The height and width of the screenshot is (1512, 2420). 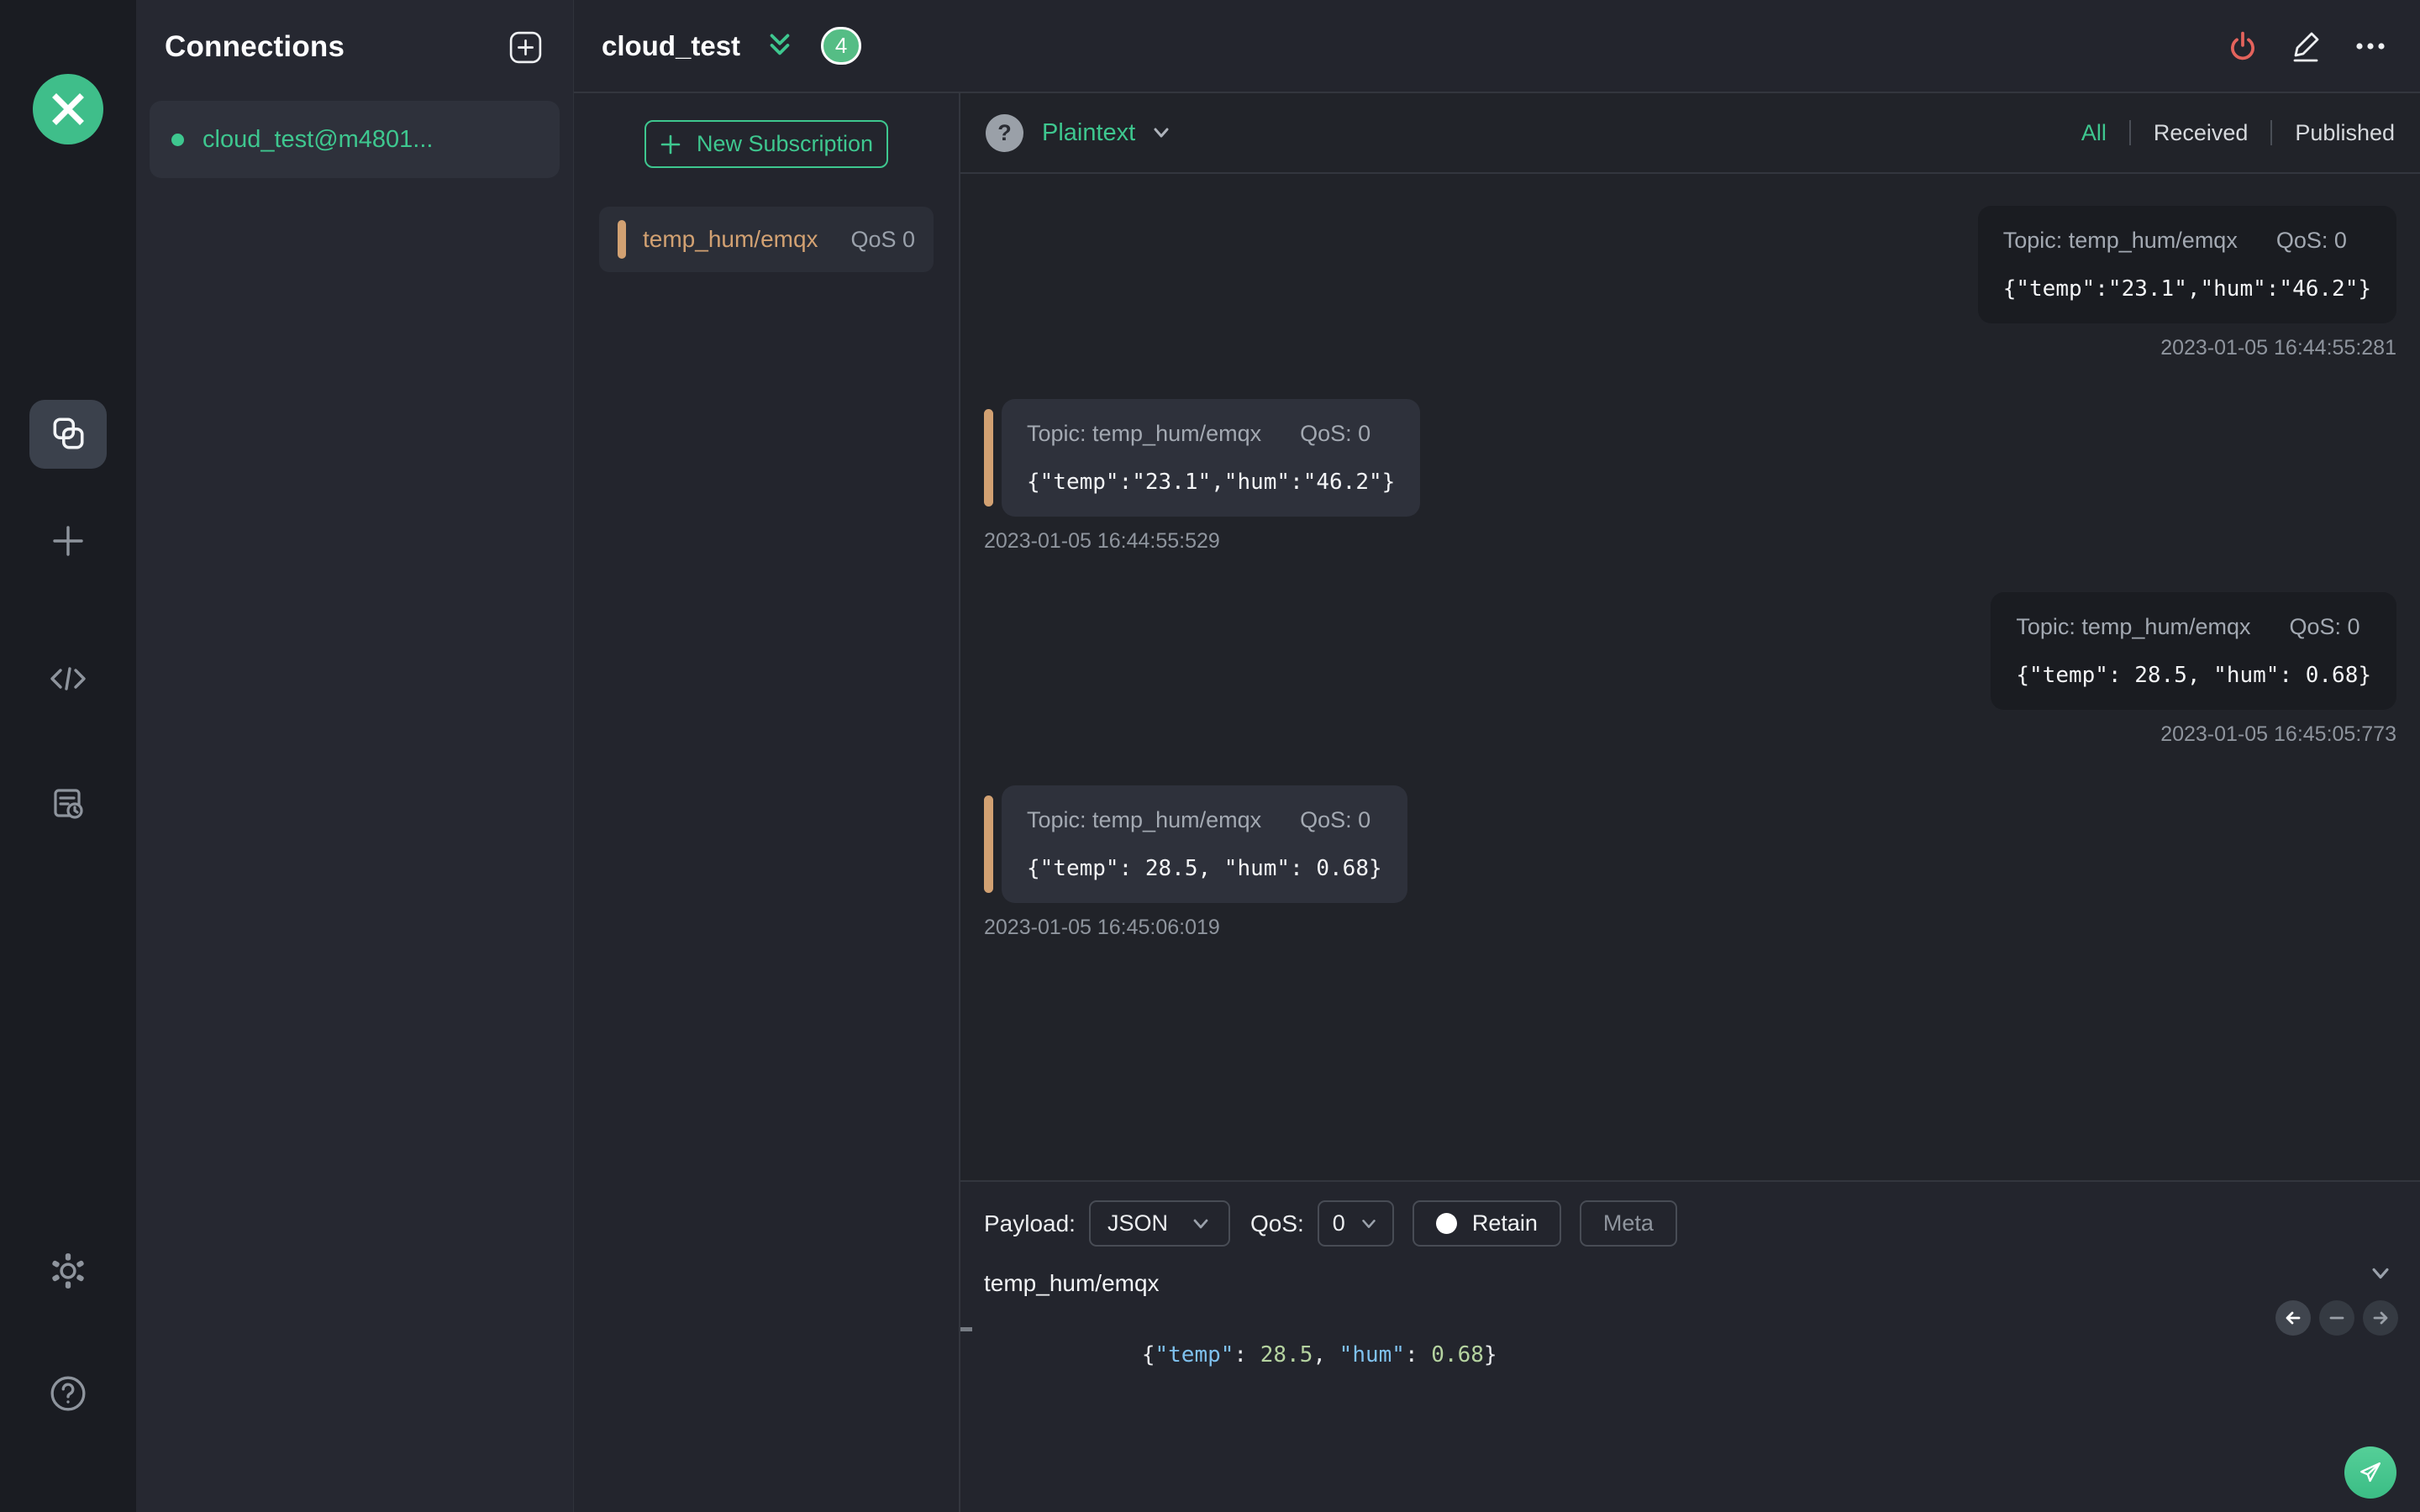 I want to click on message-timestamp: 2023-01-05 16:44:55:281, so click(x=2278, y=348).